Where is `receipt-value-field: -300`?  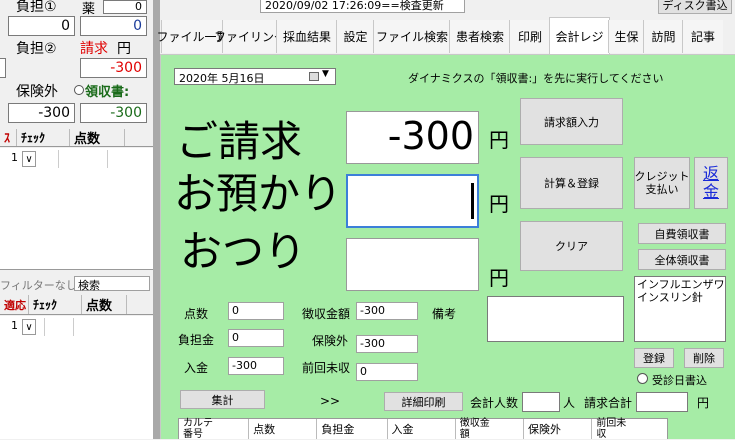
receipt-value-field: -300 is located at coordinates (113, 113).